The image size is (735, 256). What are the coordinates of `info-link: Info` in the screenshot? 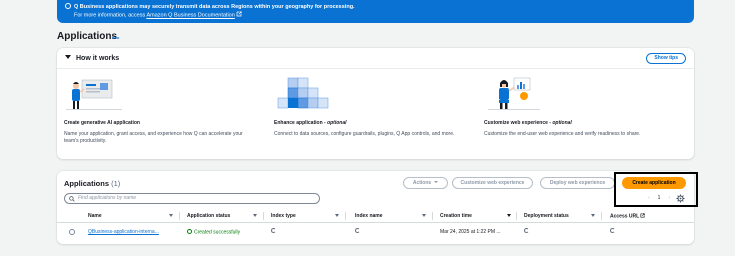 It's located at (115, 37).